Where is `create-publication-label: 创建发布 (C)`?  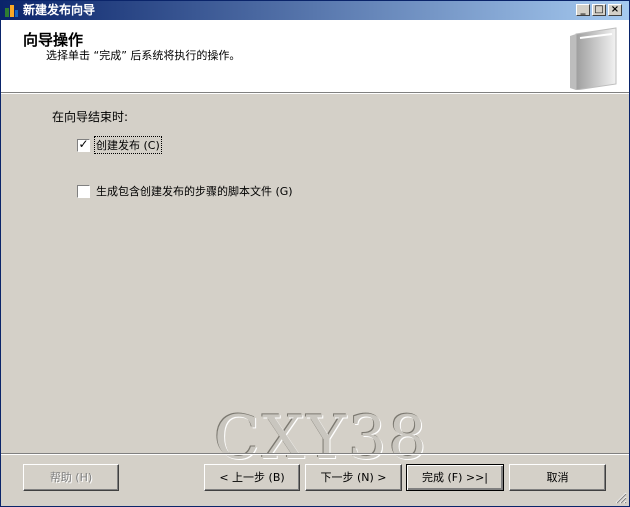
create-publication-label: 创建发布 (C) is located at coordinates (128, 145).